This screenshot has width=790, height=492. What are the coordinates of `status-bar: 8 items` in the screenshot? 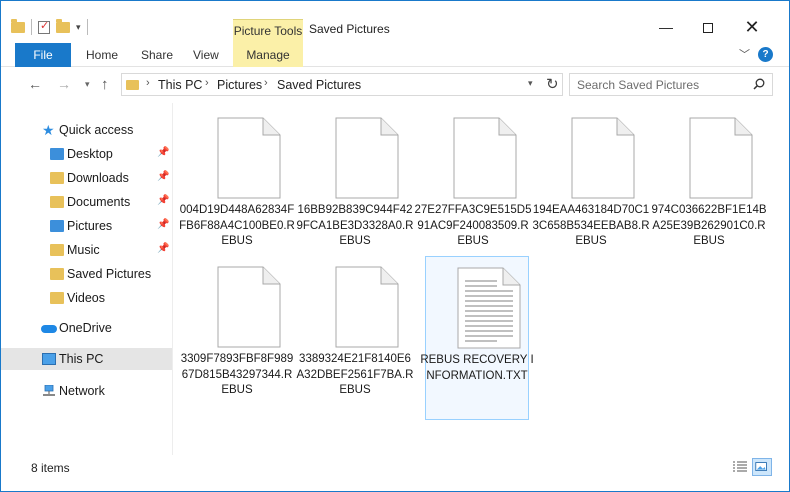 It's located at (395, 473).